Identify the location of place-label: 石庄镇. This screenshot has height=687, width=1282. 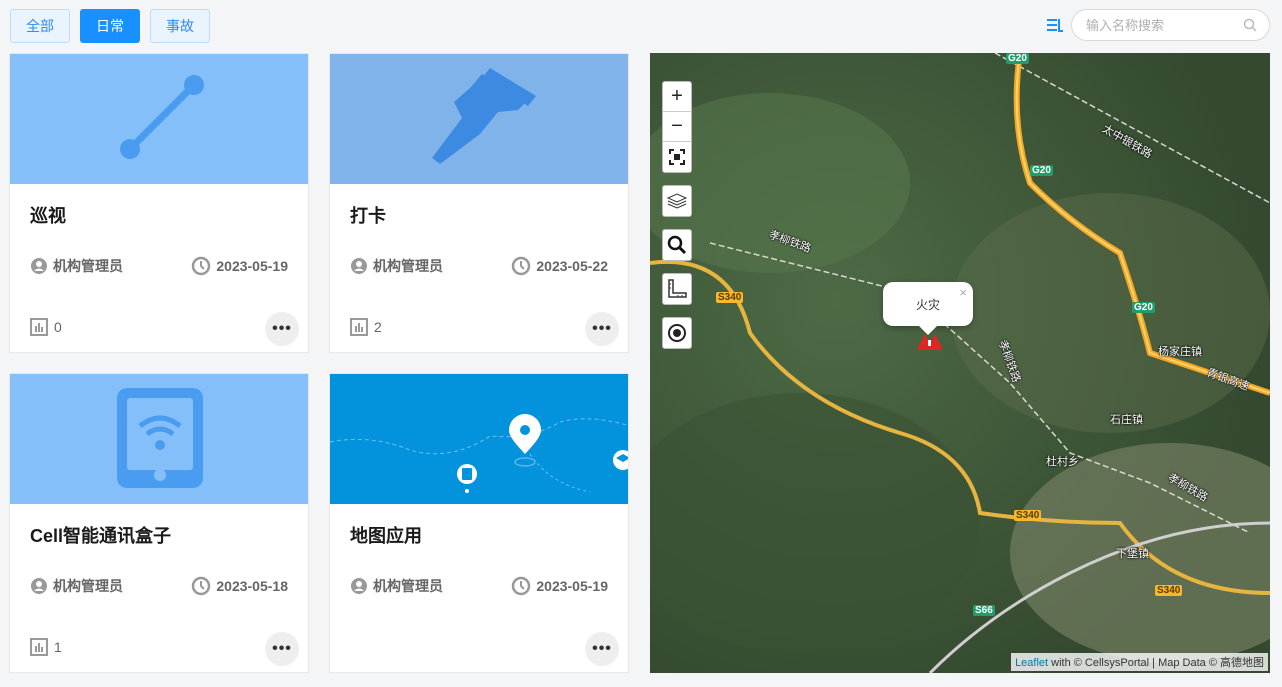
(1126, 420).